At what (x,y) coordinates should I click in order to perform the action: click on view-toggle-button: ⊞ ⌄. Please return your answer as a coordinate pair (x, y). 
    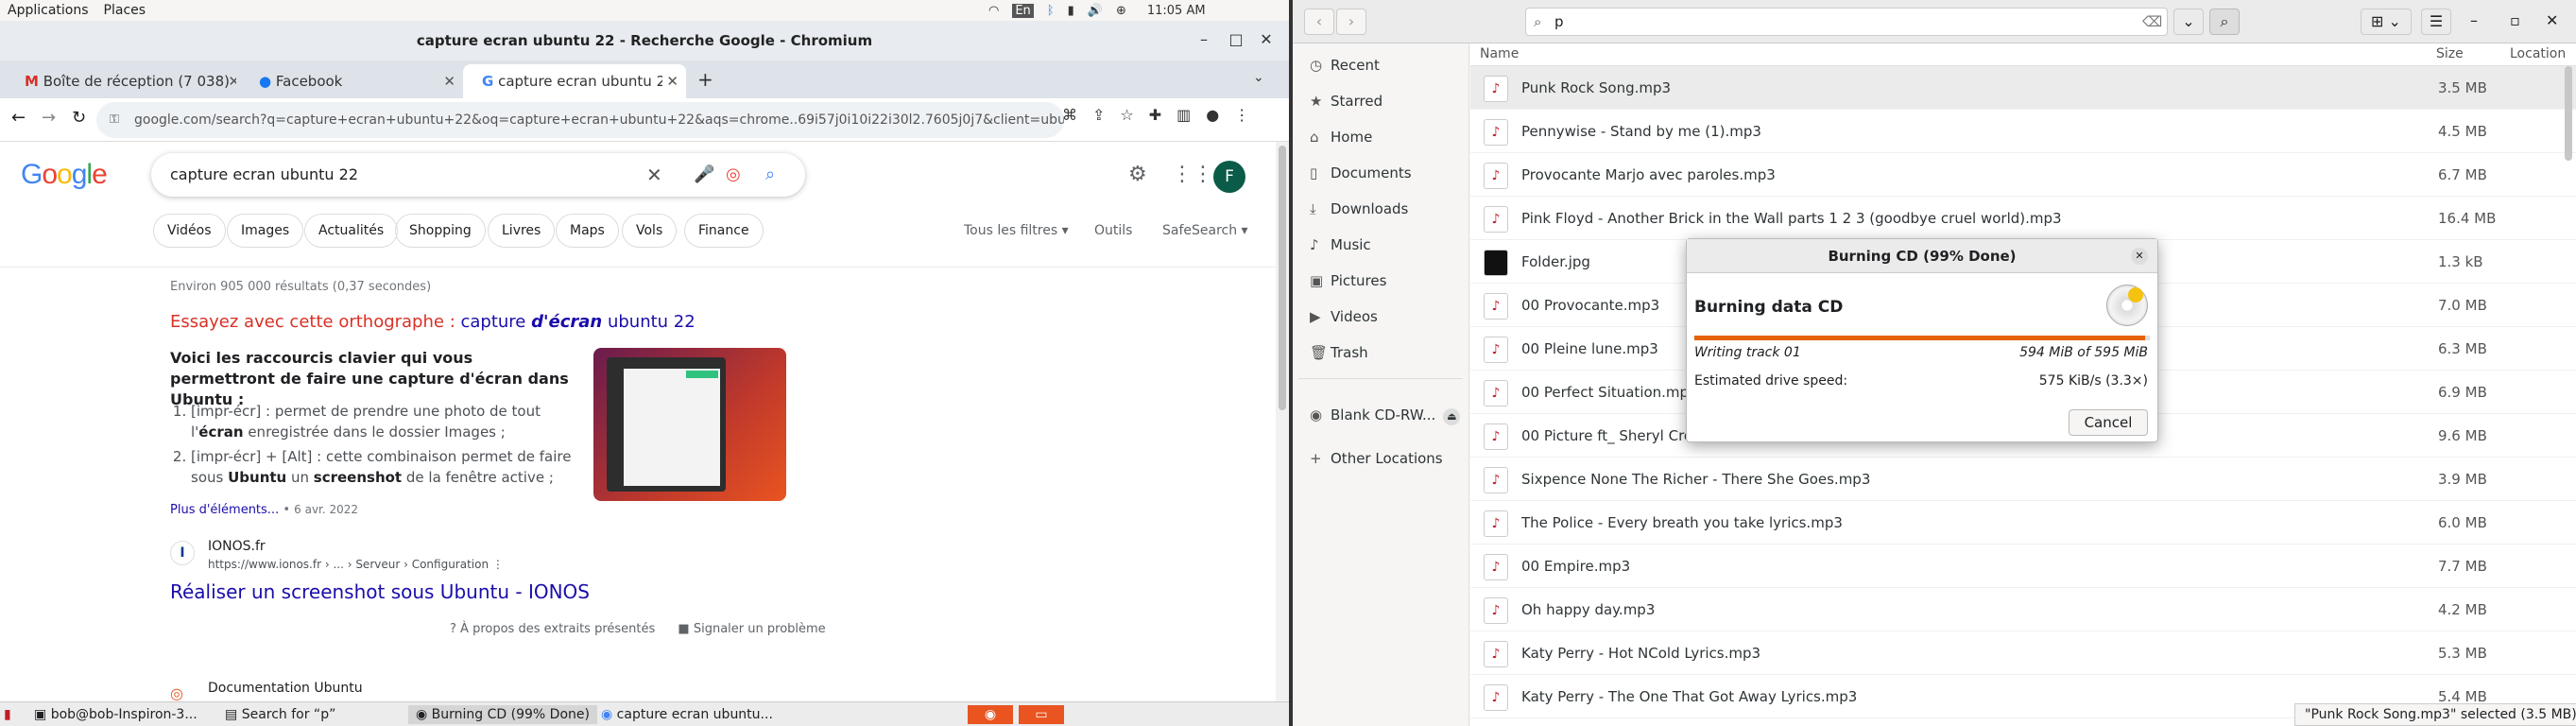
    Looking at the image, I should click on (2386, 22).